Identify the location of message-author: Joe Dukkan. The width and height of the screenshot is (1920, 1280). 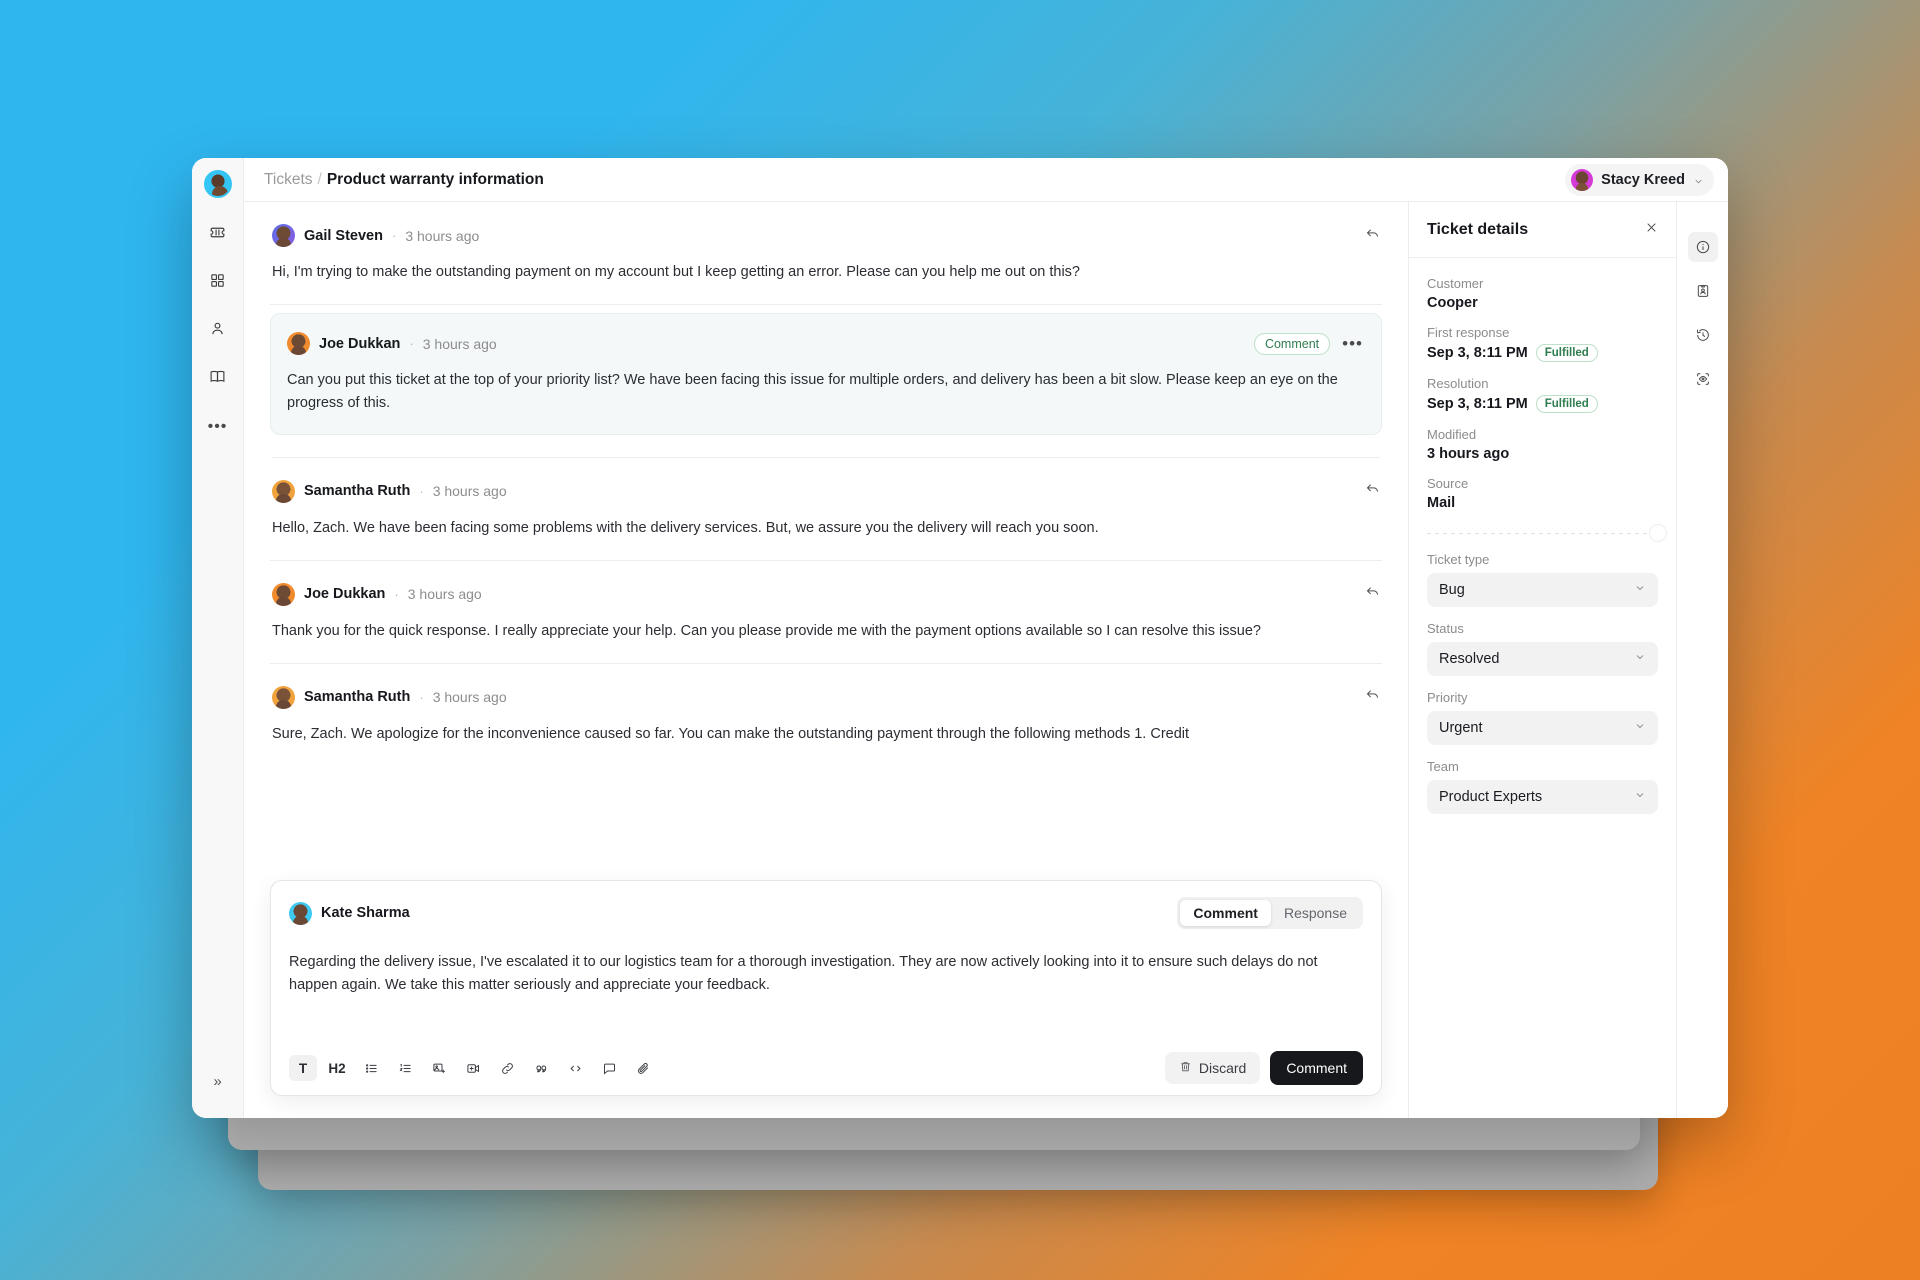
(360, 343).